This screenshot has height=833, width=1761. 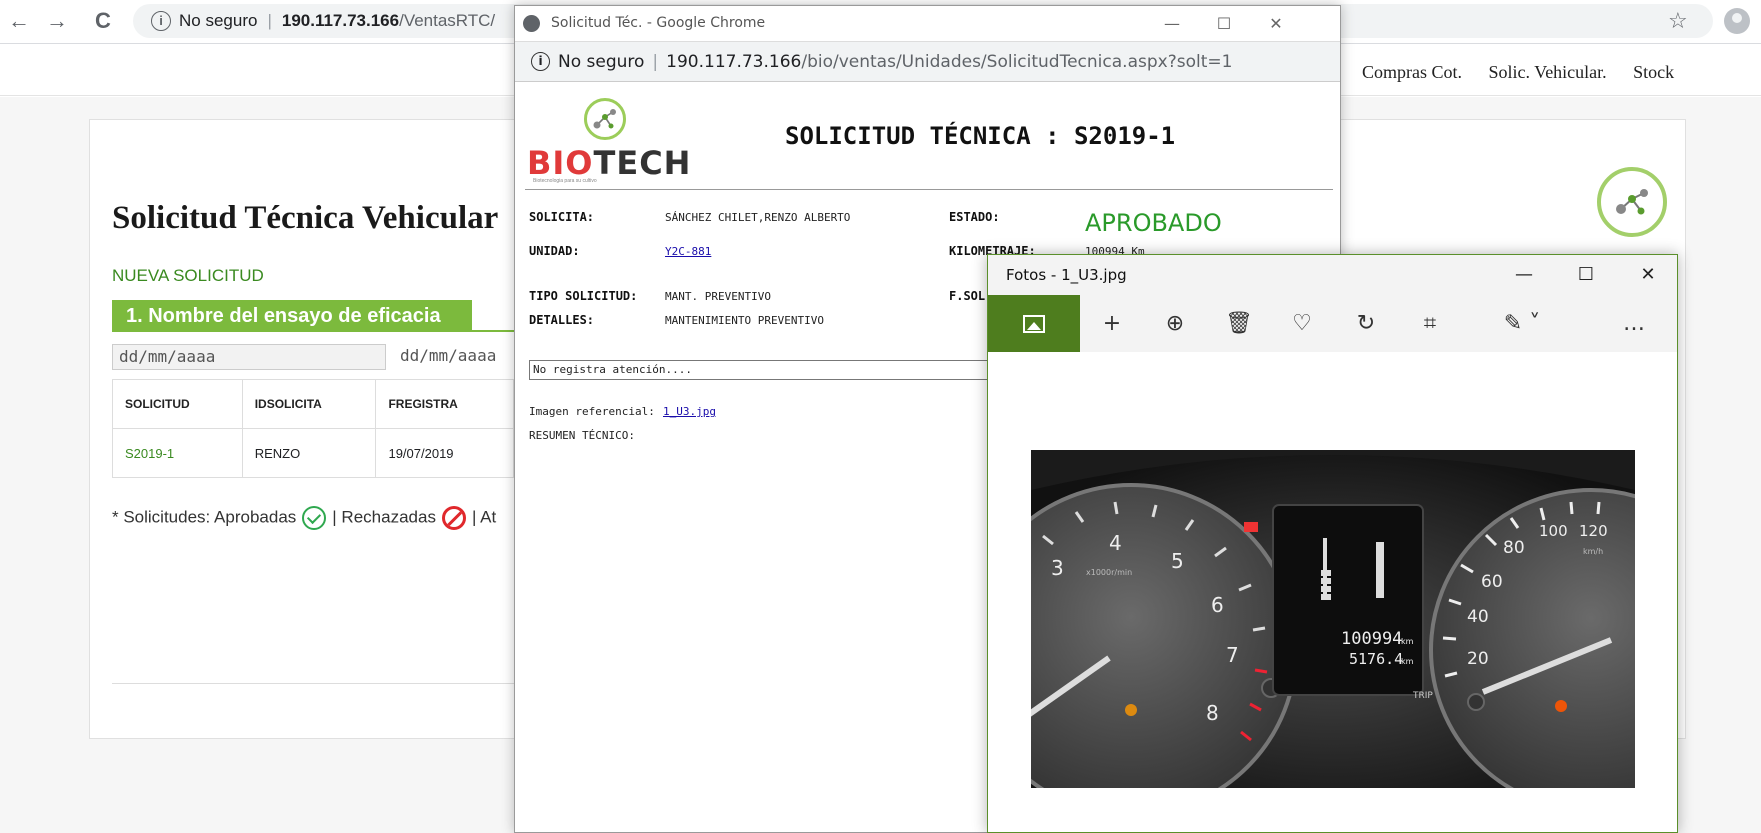 I want to click on tipo-solicitud-value: MANT. PREVENTIVO, so click(x=718, y=296).